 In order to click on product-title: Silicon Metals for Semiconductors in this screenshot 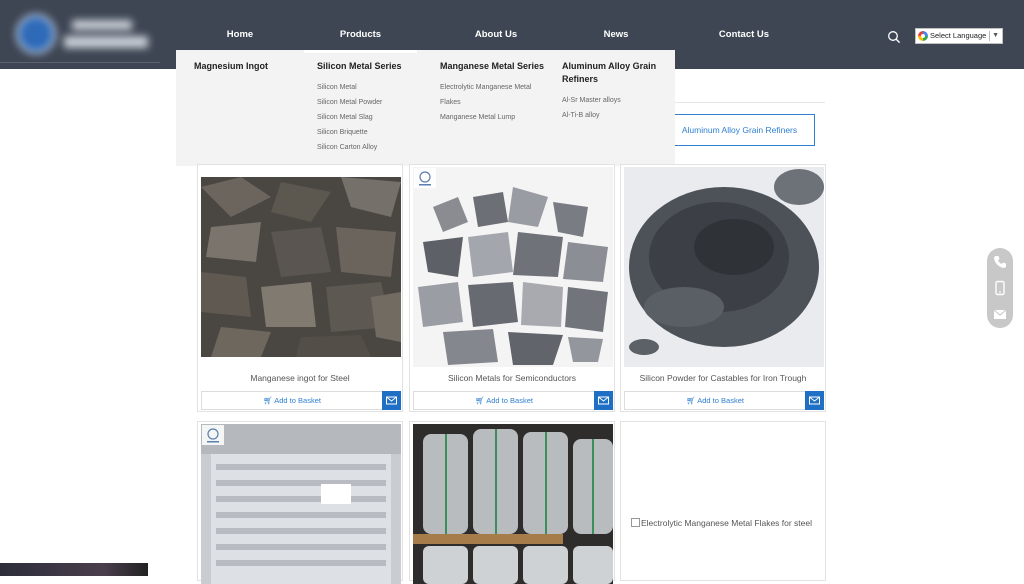, I will do `click(512, 378)`.